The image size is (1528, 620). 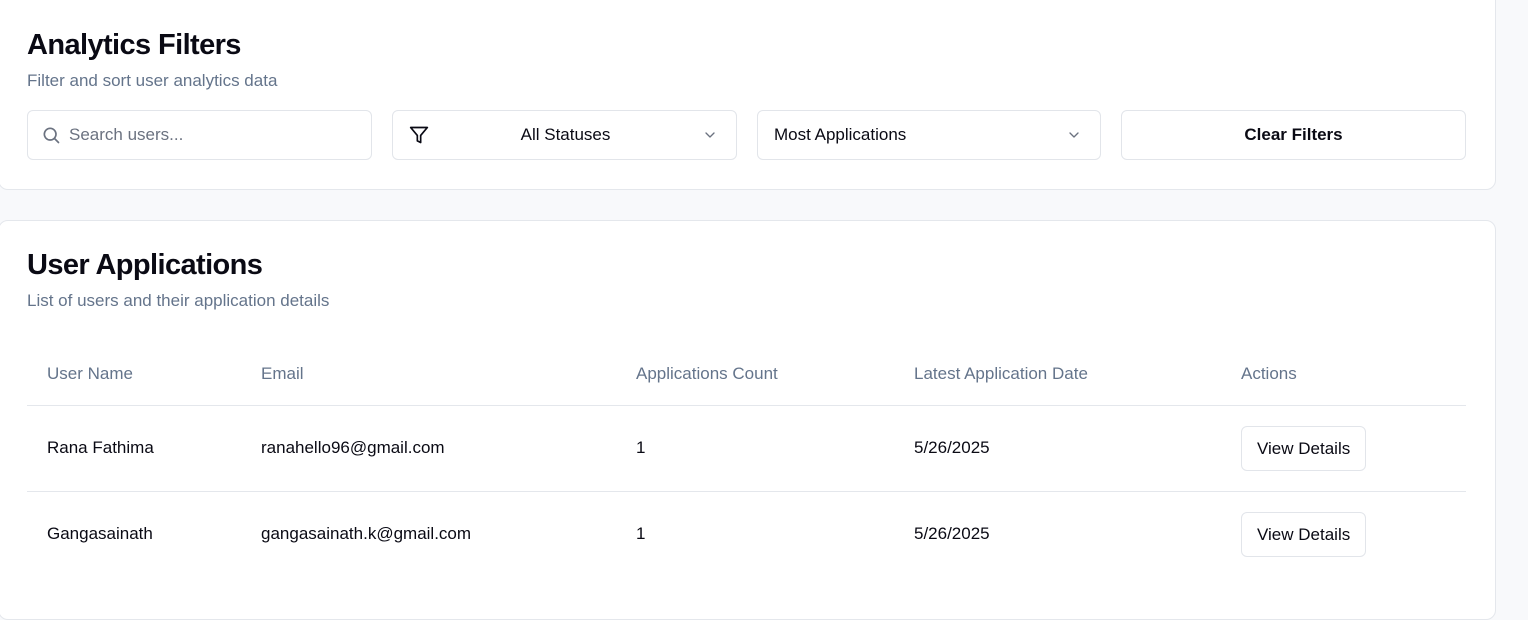 I want to click on column-header-user-name: User Name, so click(x=134, y=374).